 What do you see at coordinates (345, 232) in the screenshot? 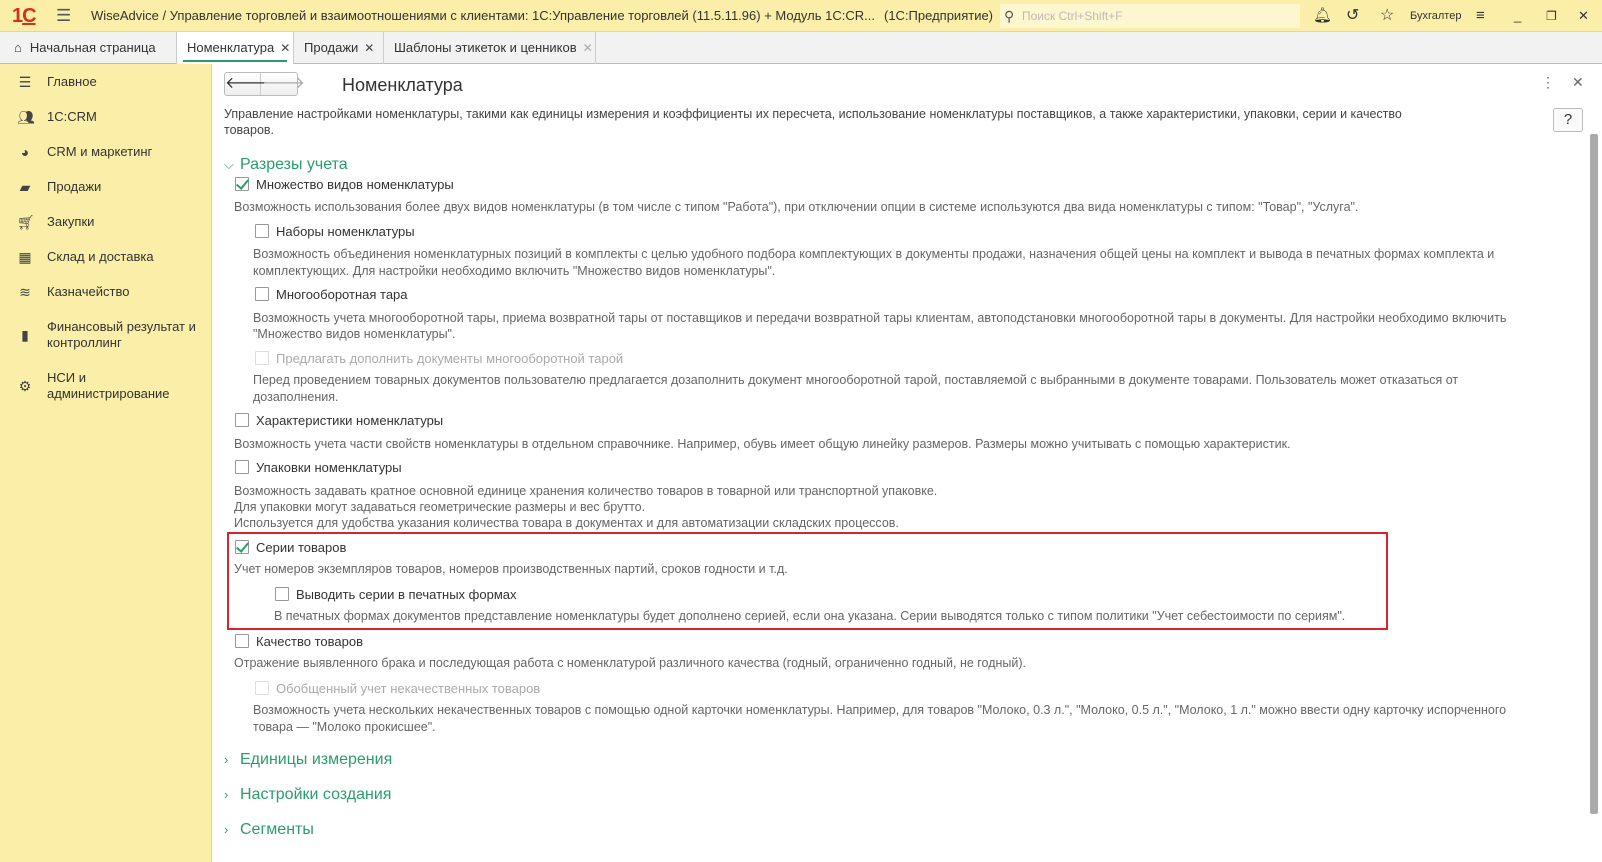
I see `option-label: Наборы номенклатуры` at bounding box center [345, 232].